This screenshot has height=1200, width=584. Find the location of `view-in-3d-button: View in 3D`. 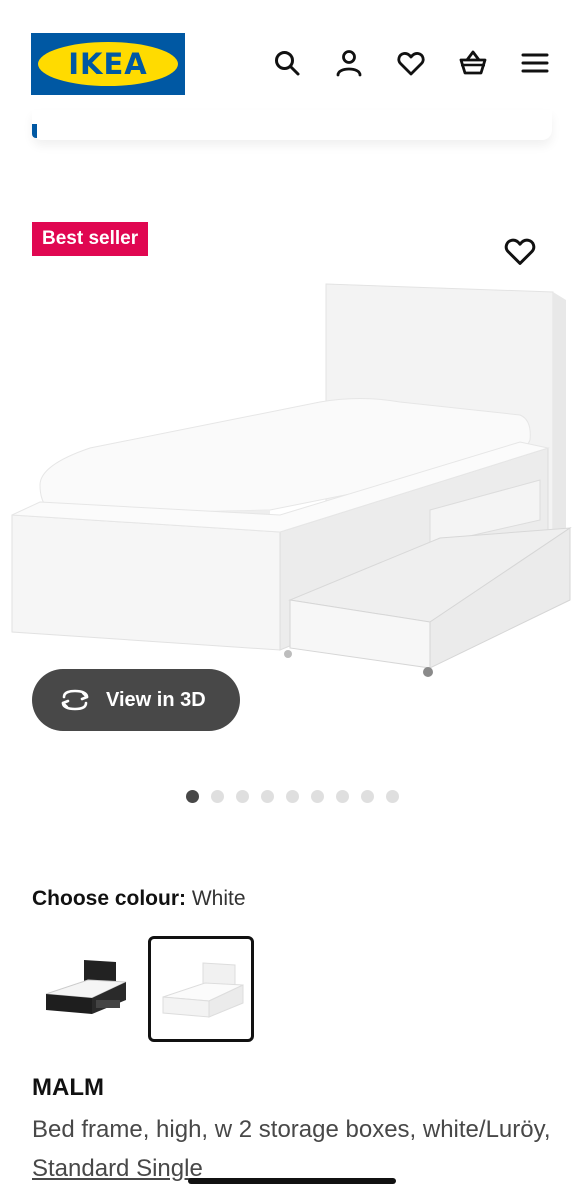

view-in-3d-button: View in 3D is located at coordinates (136, 700).